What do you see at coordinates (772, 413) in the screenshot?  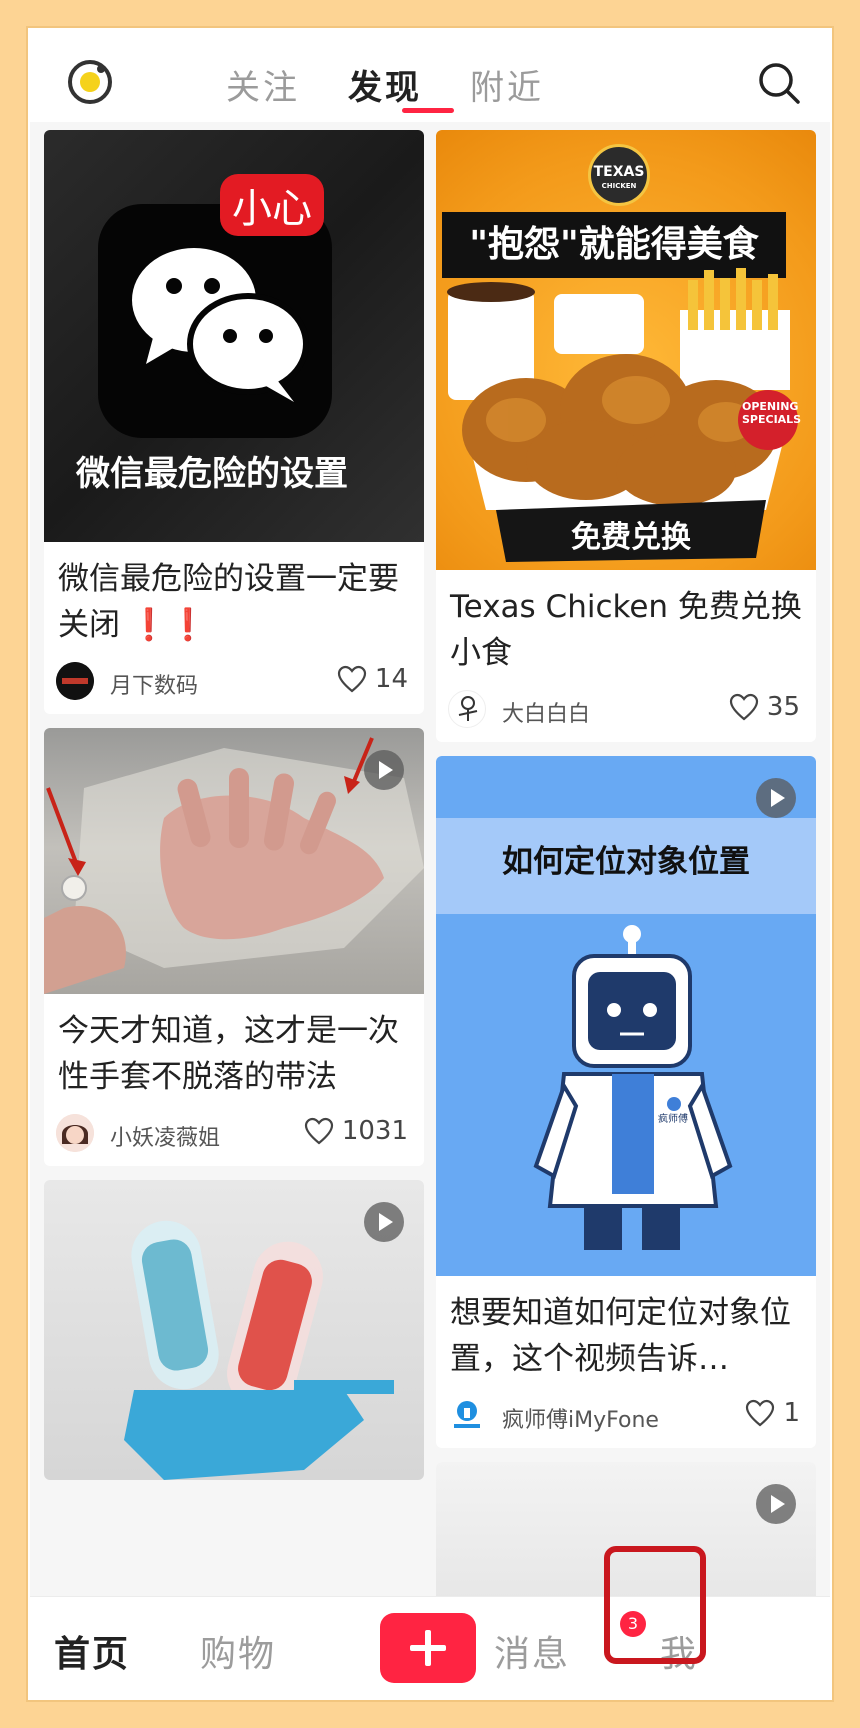 I see `opening-specials-sticker: OPENING SPECIALS` at bounding box center [772, 413].